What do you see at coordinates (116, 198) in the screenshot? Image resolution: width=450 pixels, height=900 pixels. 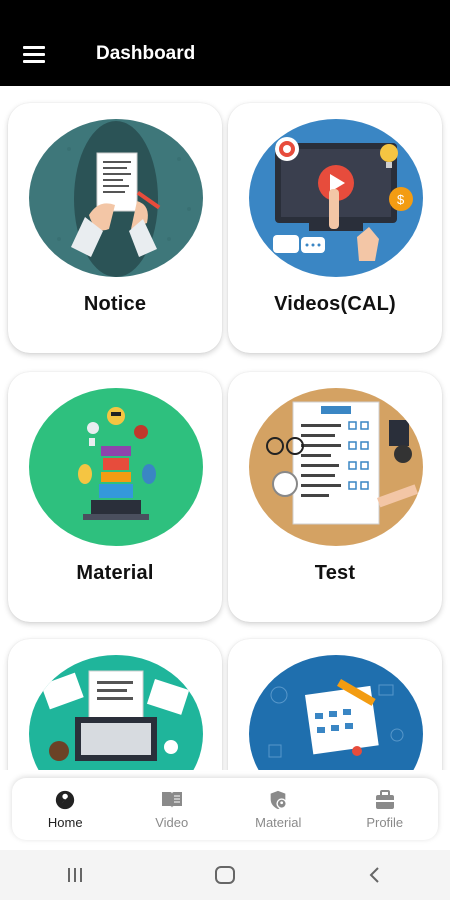 I see `notice-illustration` at bounding box center [116, 198].